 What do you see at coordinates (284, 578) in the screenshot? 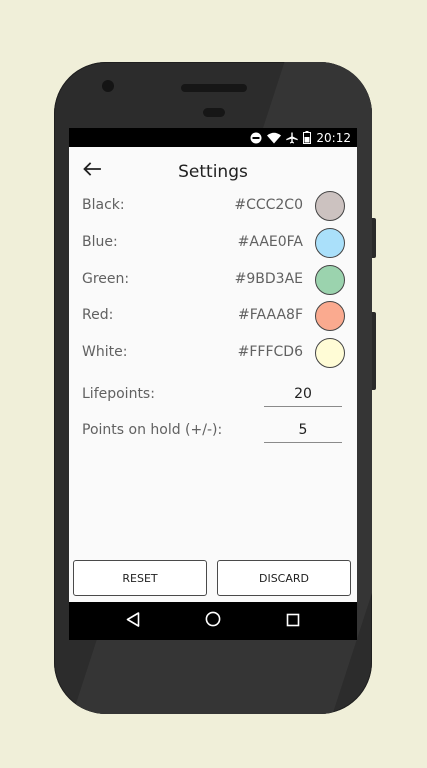
I see `discard-button: DISCARD` at bounding box center [284, 578].